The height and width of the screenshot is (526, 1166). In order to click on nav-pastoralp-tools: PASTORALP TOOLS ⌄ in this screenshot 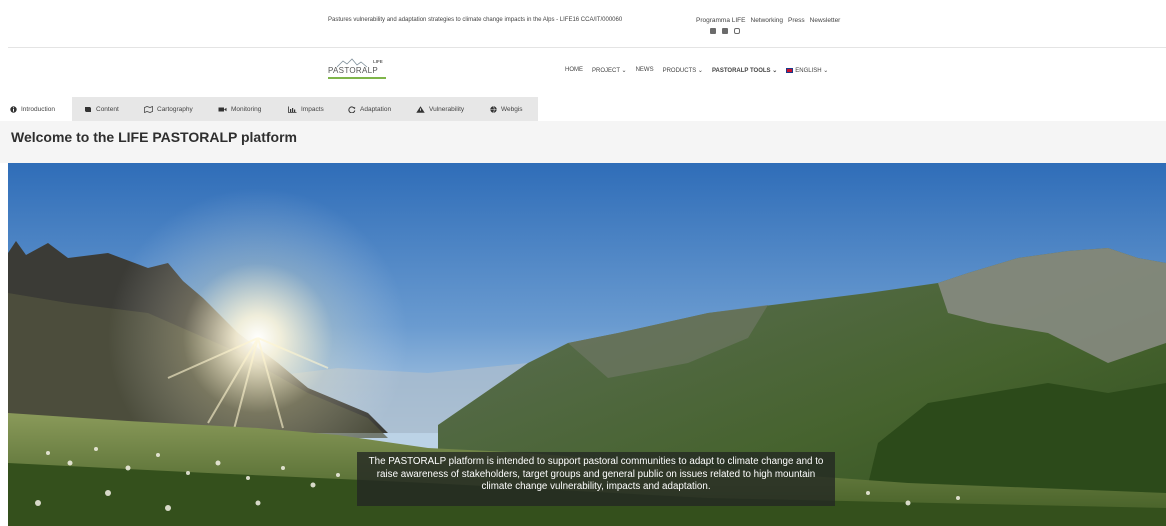, I will do `click(744, 70)`.